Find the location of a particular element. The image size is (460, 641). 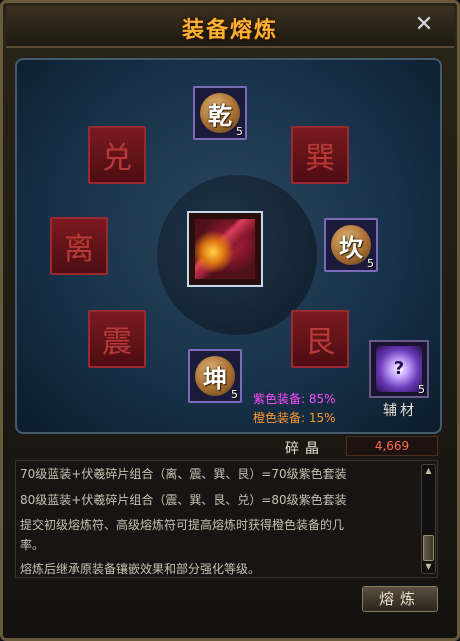

rune-kan-icon: 坎 is located at coordinates (351, 245).